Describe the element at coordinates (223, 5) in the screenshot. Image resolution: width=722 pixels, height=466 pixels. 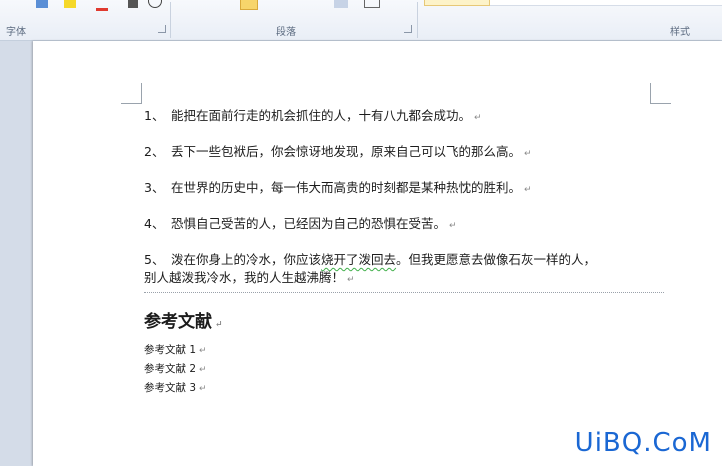
I see `align-right-icon` at that location.